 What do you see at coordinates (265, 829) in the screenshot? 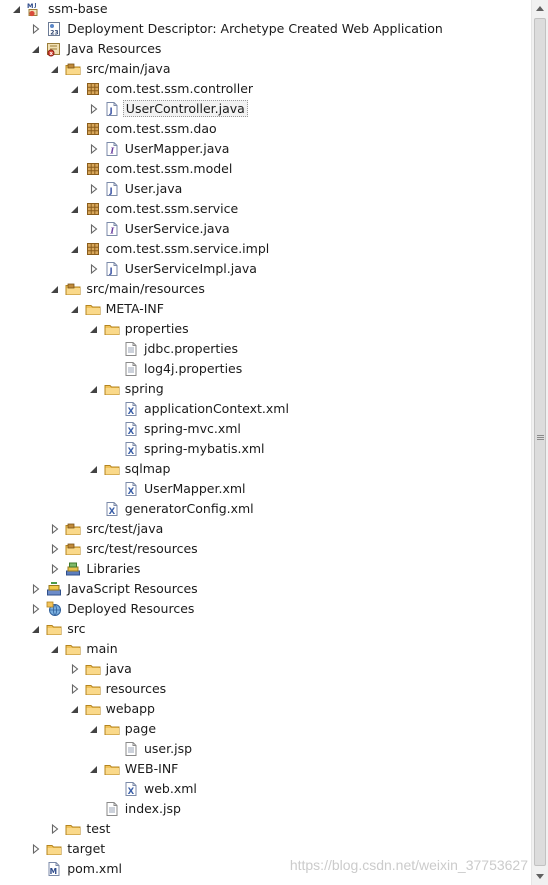
I see `tree-node-test: test` at bounding box center [265, 829].